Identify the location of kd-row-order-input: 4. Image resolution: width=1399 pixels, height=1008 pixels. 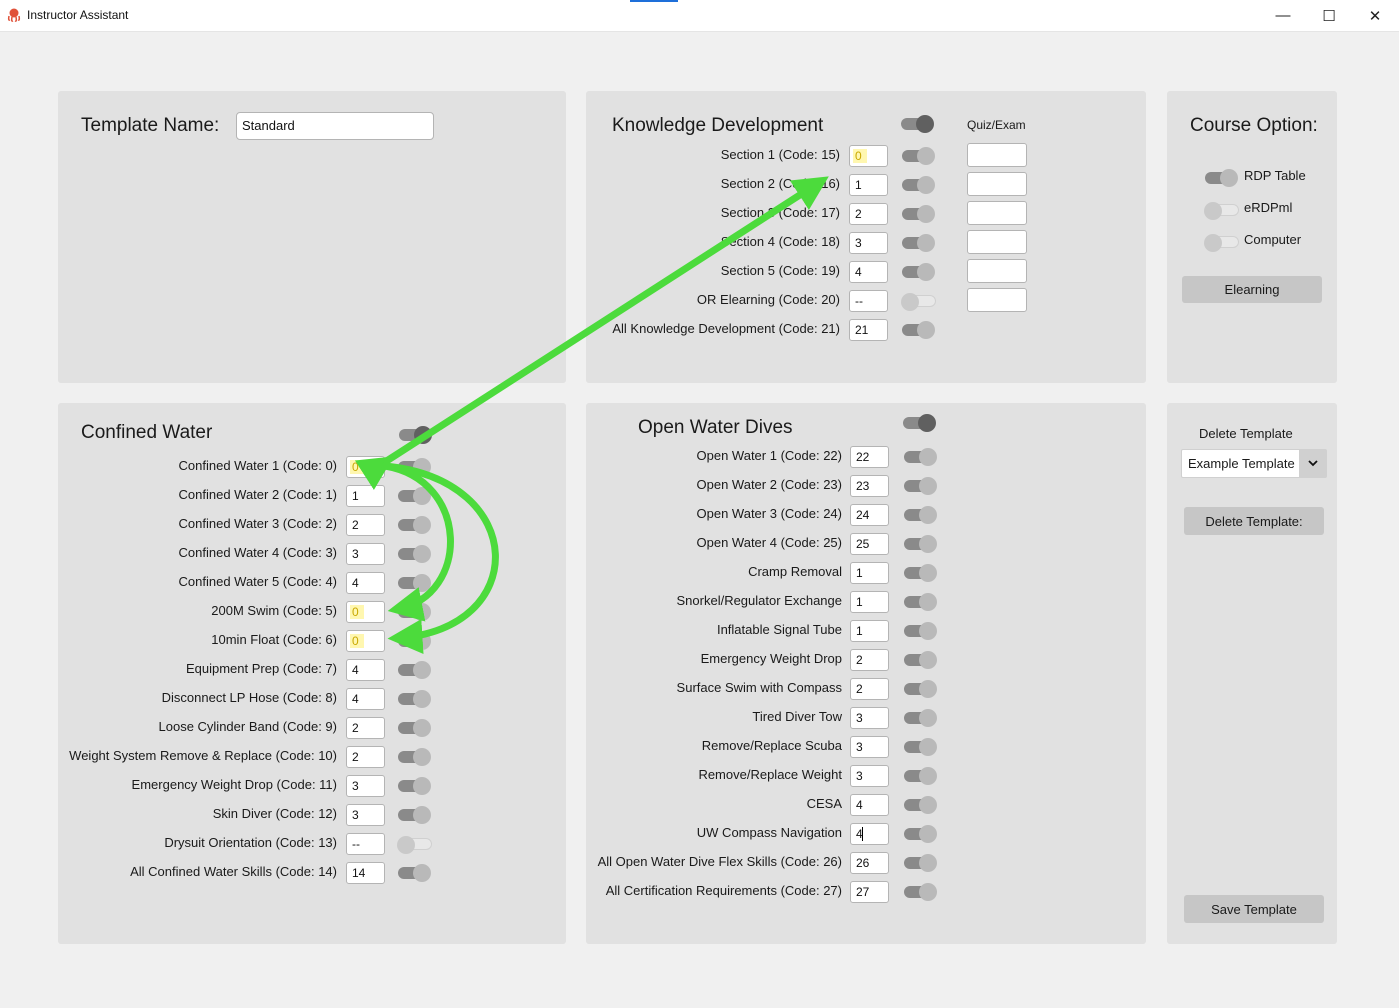
(868, 272).